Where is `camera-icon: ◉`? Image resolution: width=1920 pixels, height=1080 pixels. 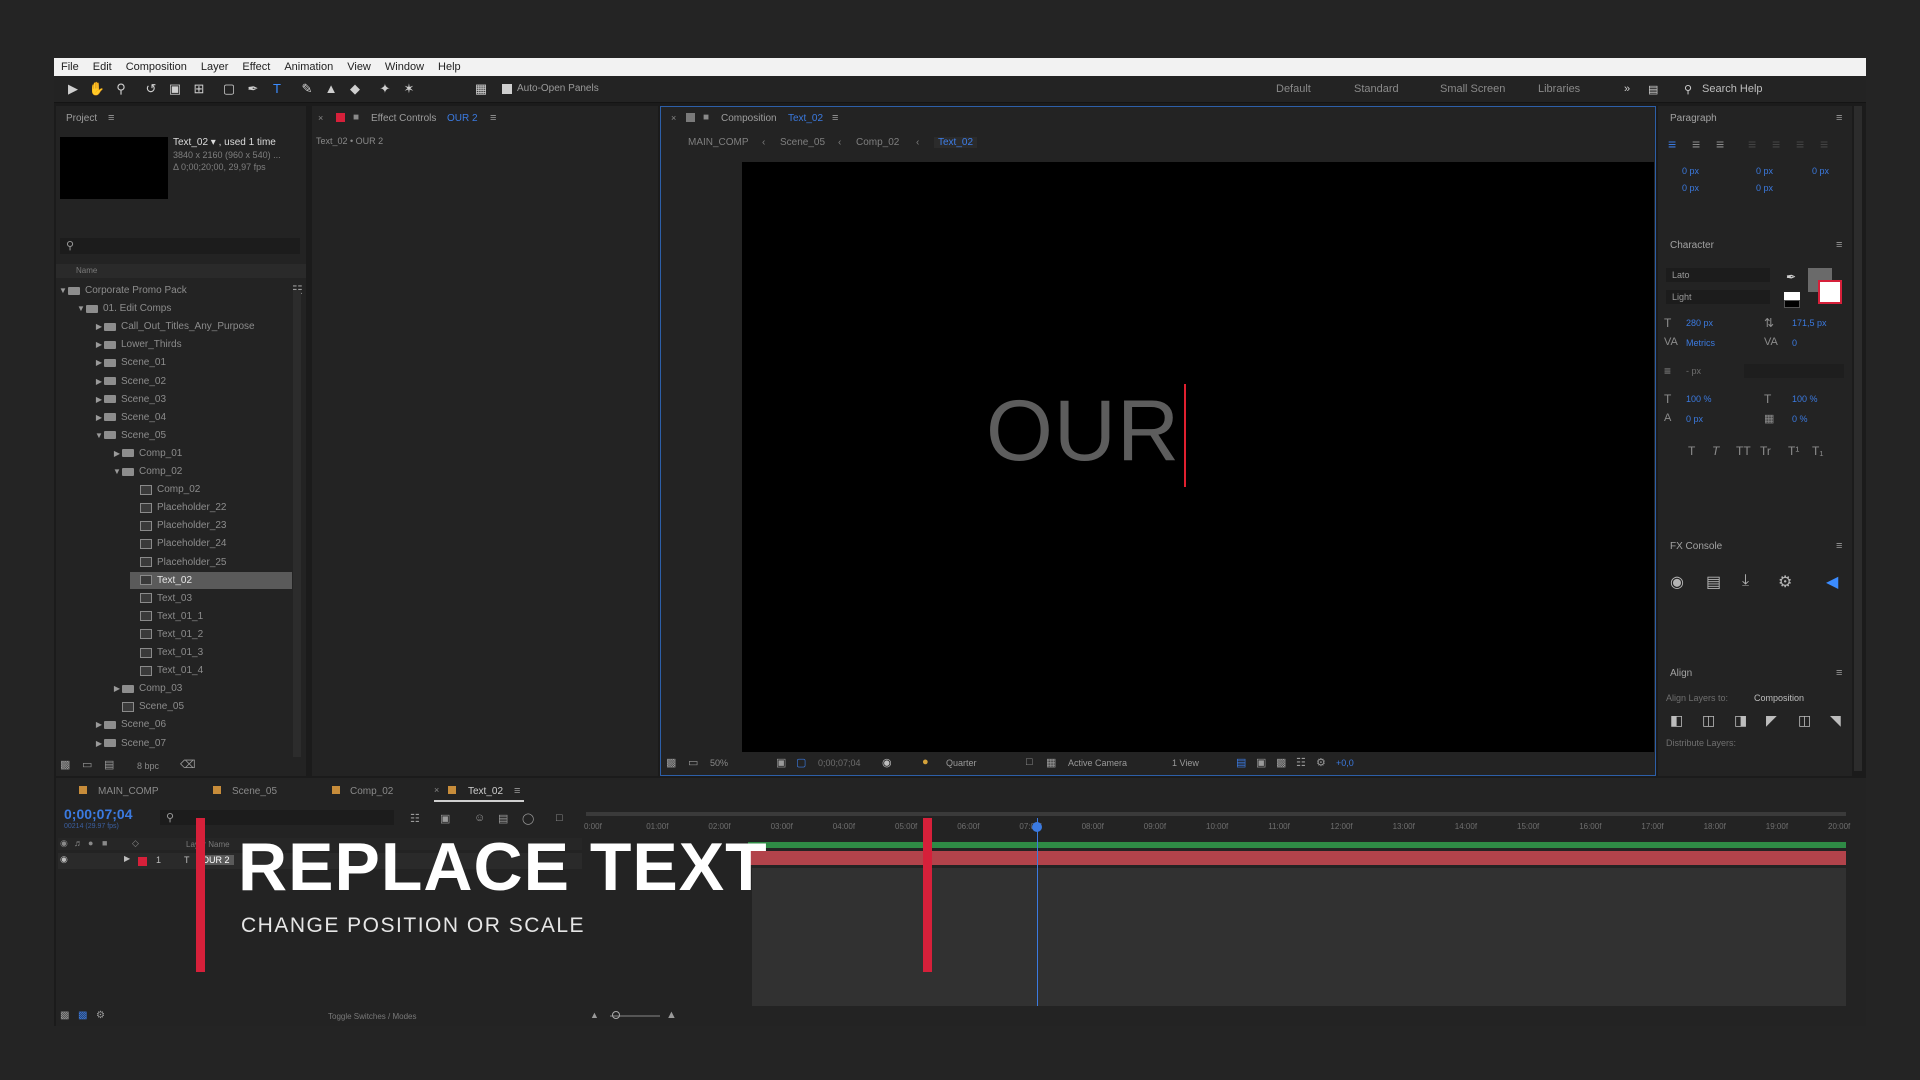
camera-icon: ◉ is located at coordinates (1677, 582).